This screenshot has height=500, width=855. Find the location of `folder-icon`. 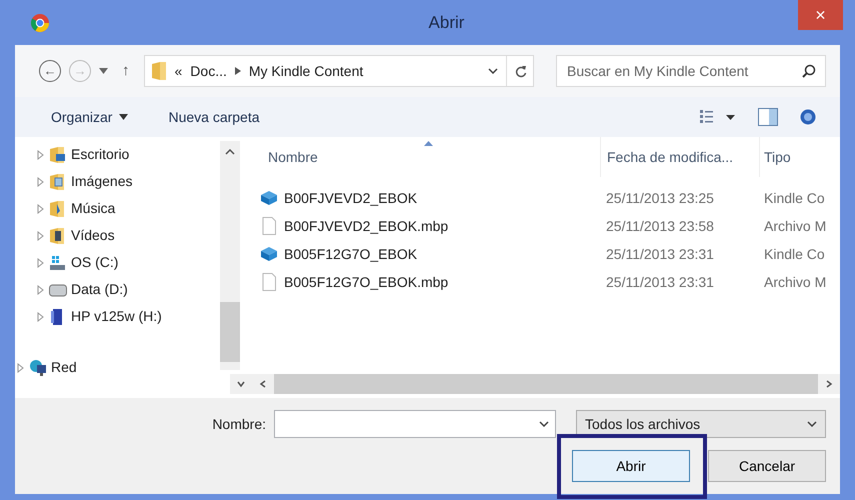

folder-icon is located at coordinates (158, 71).